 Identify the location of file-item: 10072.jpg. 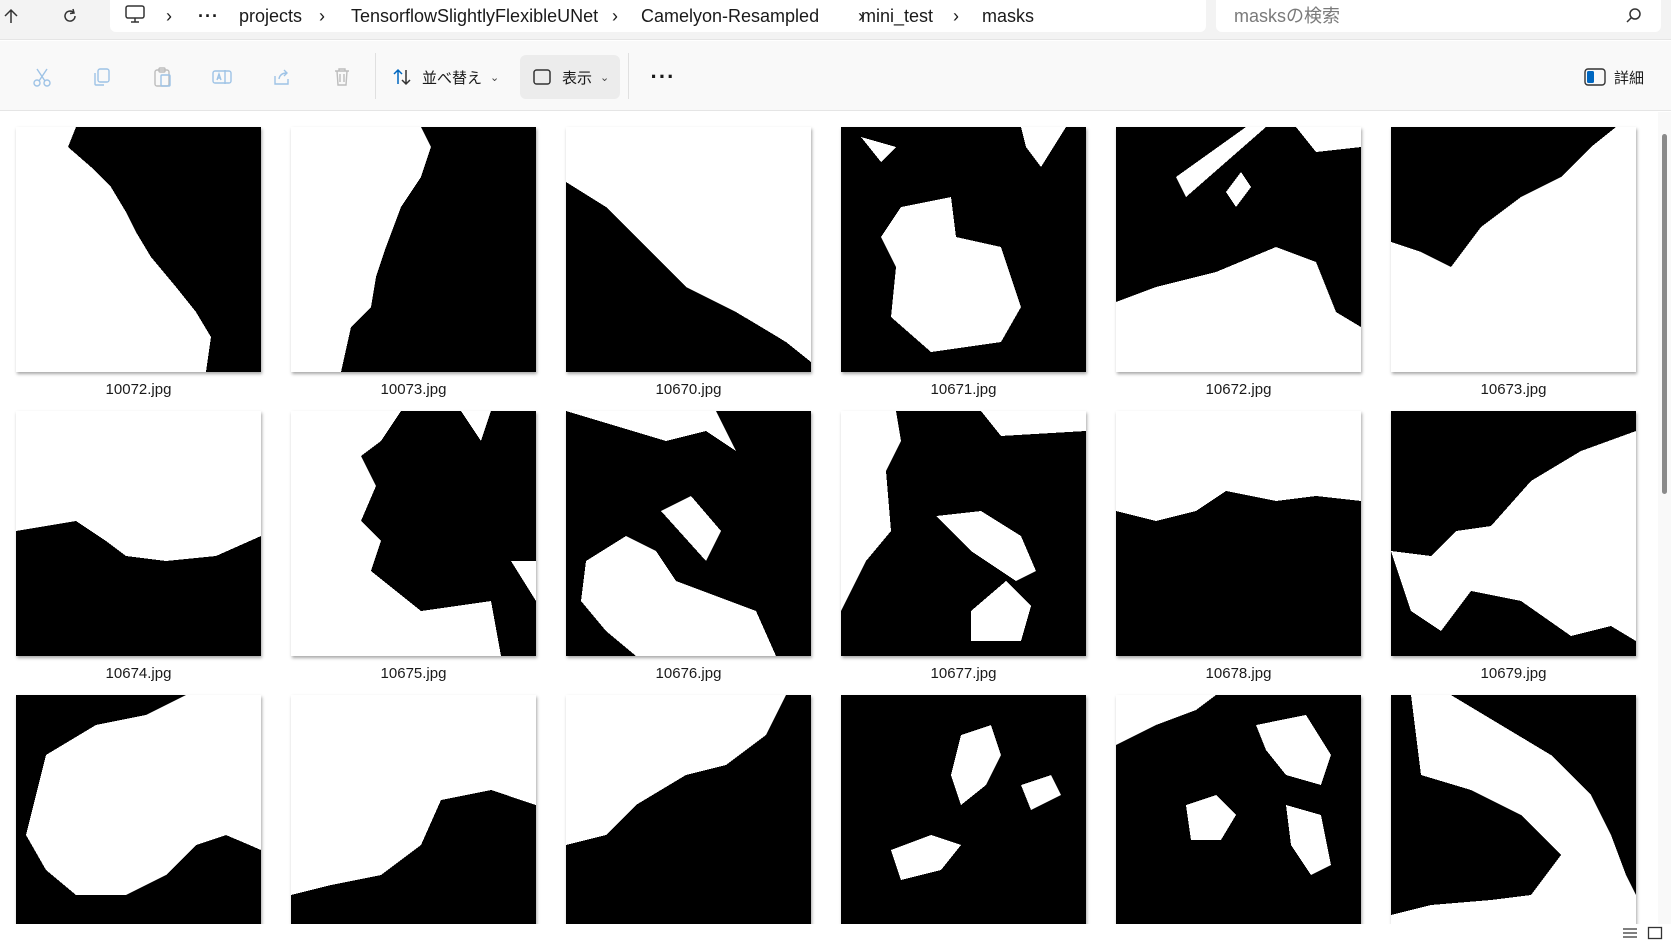
(130, 267).